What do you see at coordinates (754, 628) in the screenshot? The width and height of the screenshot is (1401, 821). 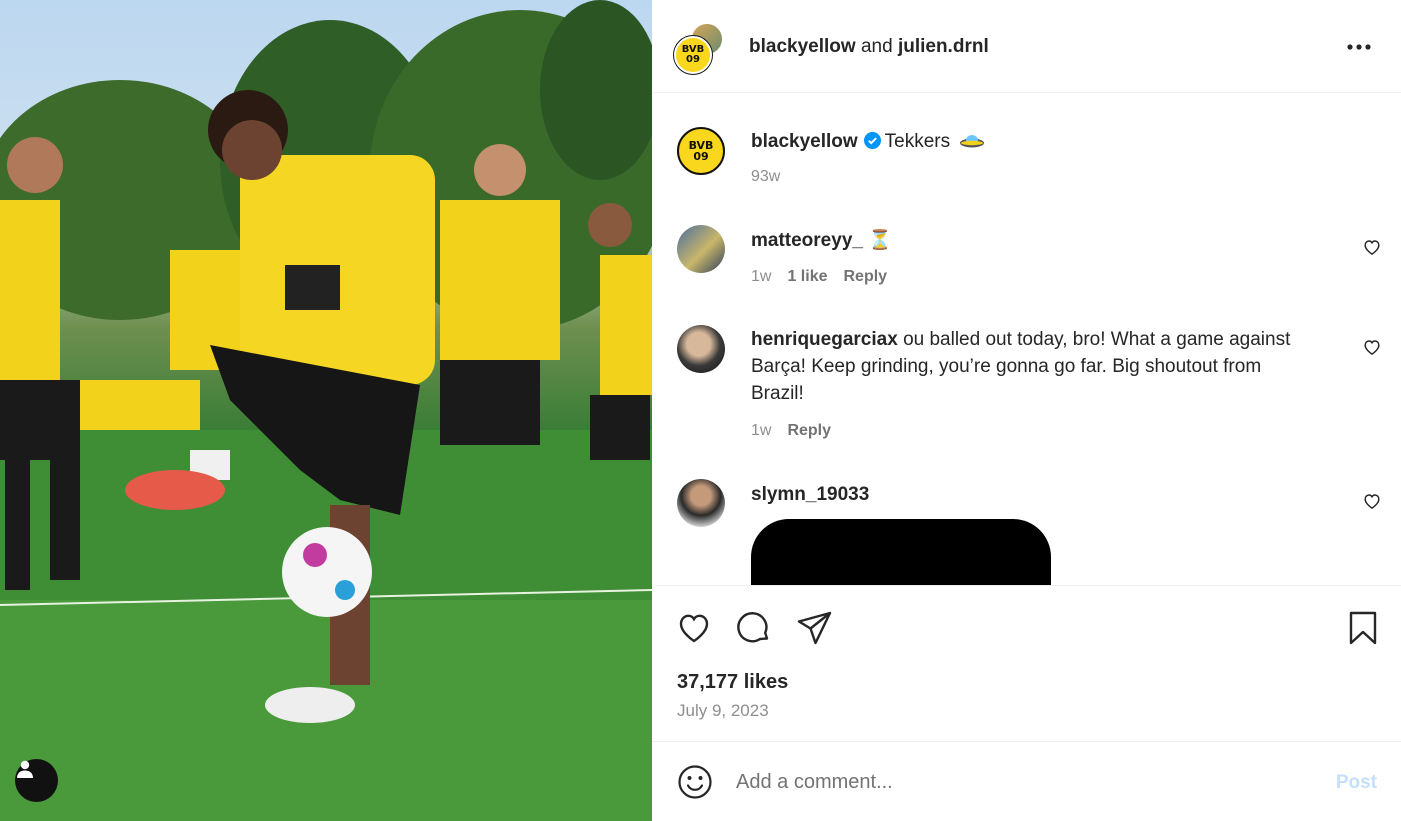 I see `comment-icon` at bounding box center [754, 628].